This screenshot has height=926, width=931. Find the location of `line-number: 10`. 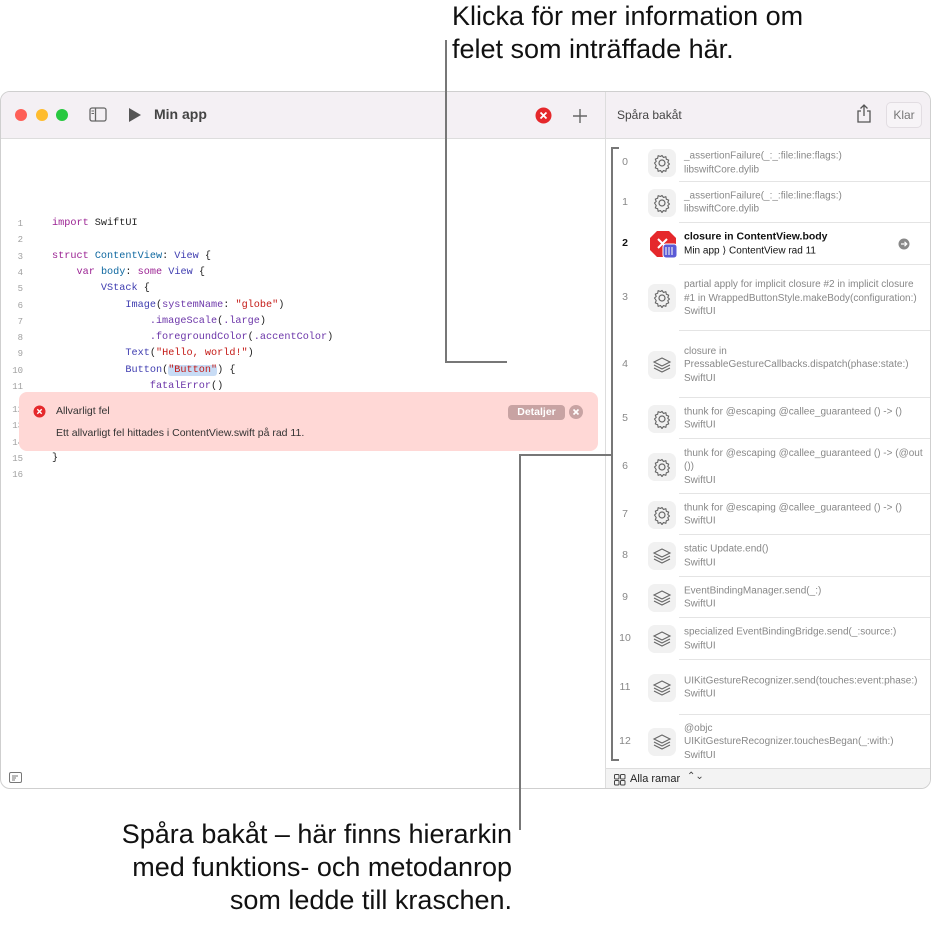

line-number: 10 is located at coordinates (17, 370).